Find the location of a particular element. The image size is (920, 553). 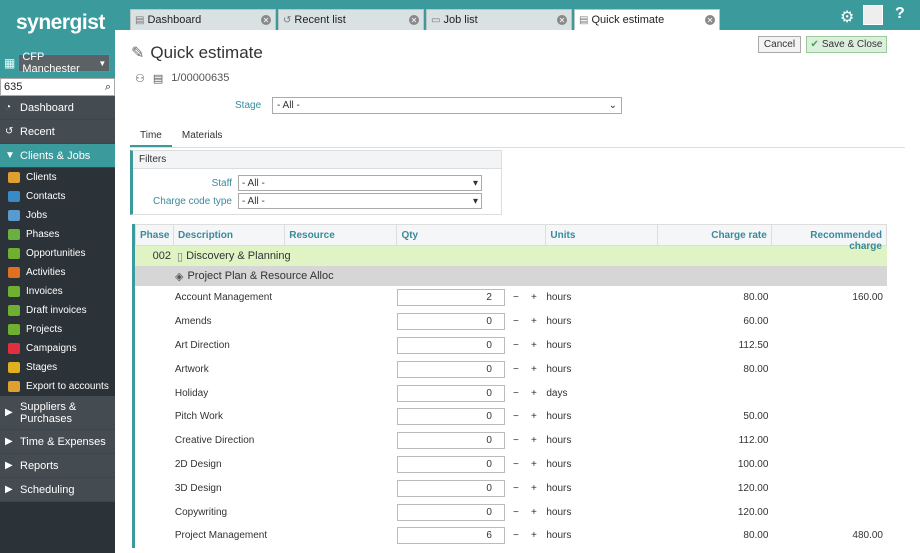

nav-scheduling: ▶ Scheduling is located at coordinates (57, 490).